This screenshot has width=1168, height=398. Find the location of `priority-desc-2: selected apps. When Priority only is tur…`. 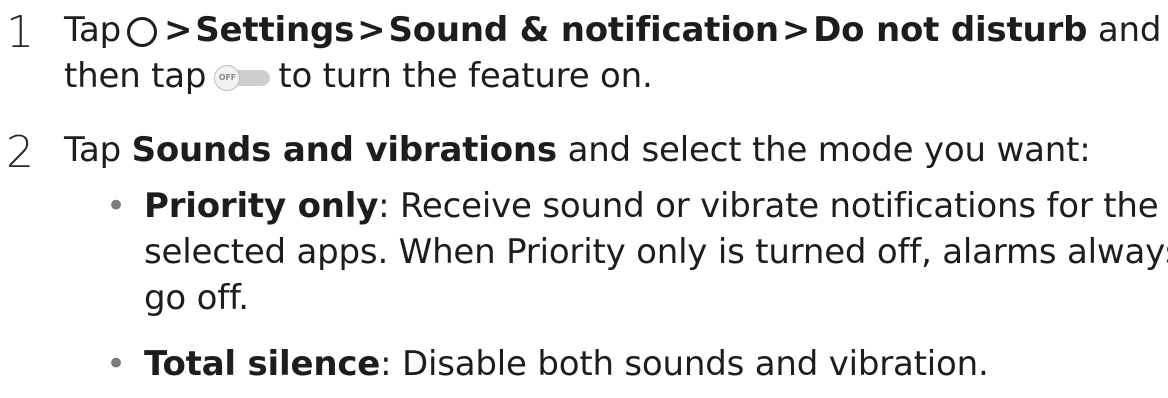

priority-desc-2: selected apps. When Priority only is tur… is located at coordinates (656, 252).